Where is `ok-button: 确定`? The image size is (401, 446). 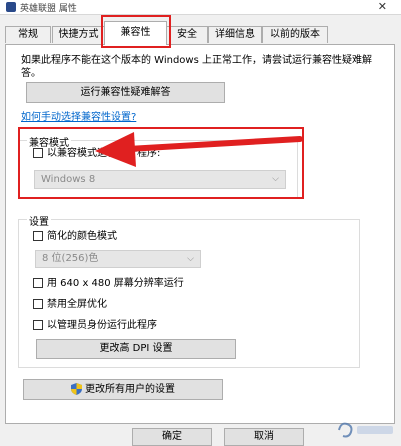
ok-button: 确定 is located at coordinates (172, 437).